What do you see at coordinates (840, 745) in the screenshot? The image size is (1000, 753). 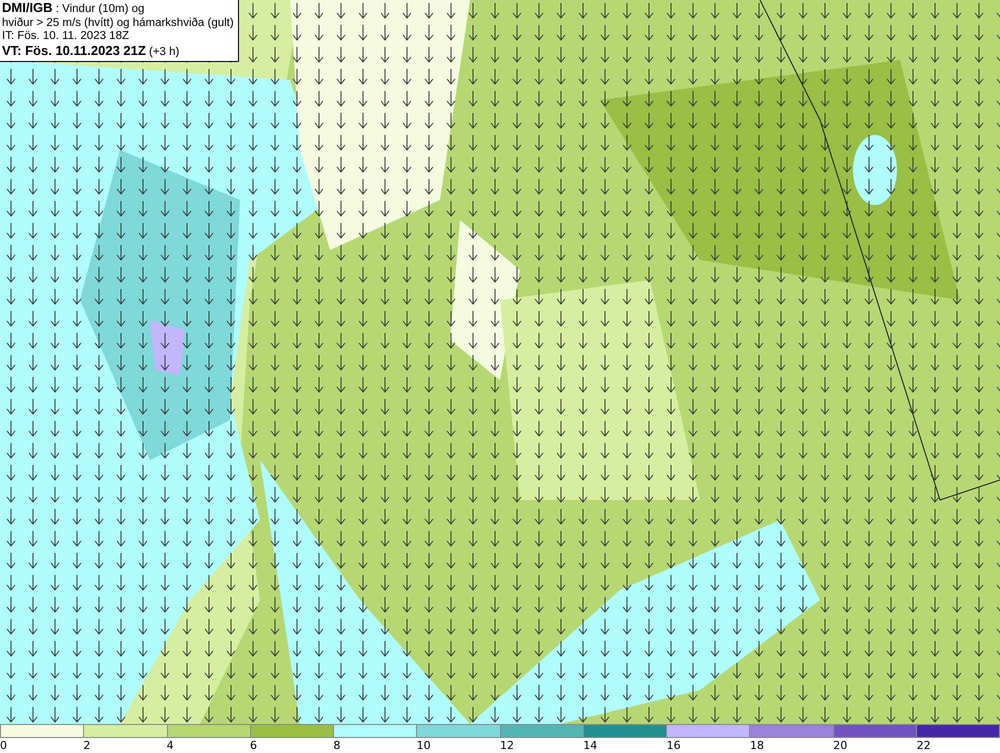 I see `legend-label: 20` at bounding box center [840, 745].